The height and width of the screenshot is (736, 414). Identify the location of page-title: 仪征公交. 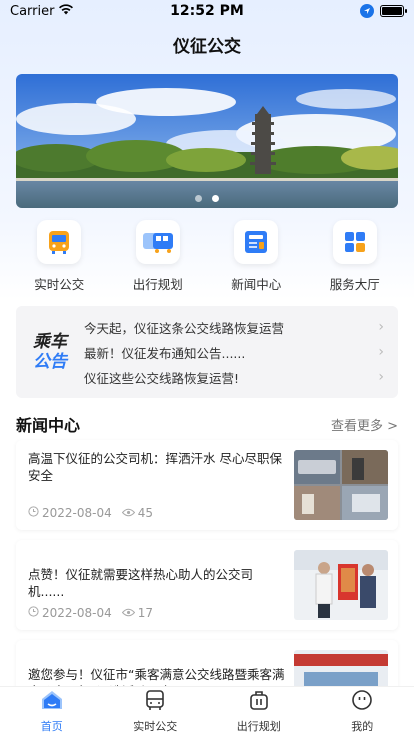
(207, 47).